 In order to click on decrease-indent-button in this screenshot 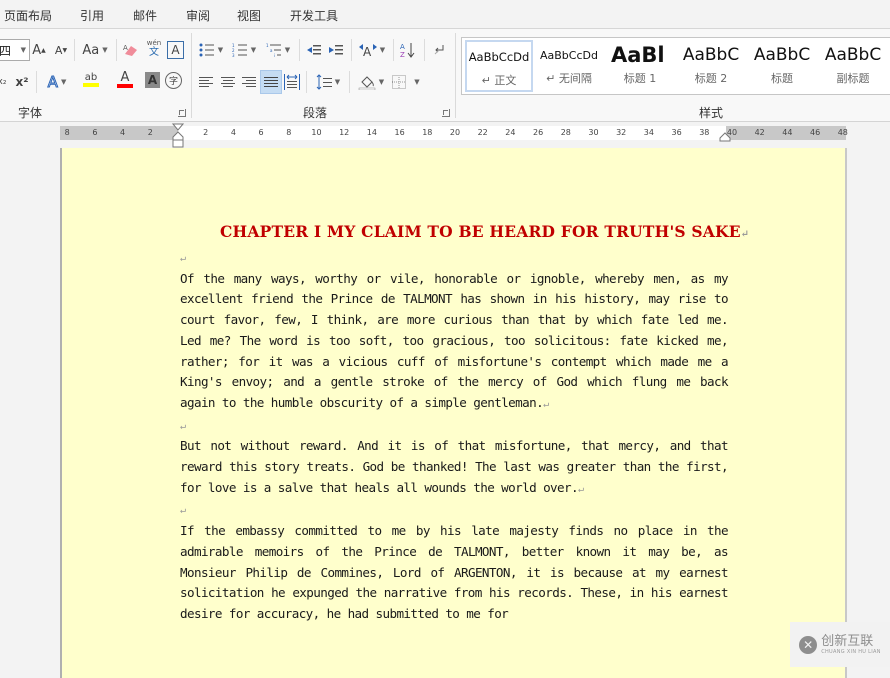, I will do `click(314, 50)`.